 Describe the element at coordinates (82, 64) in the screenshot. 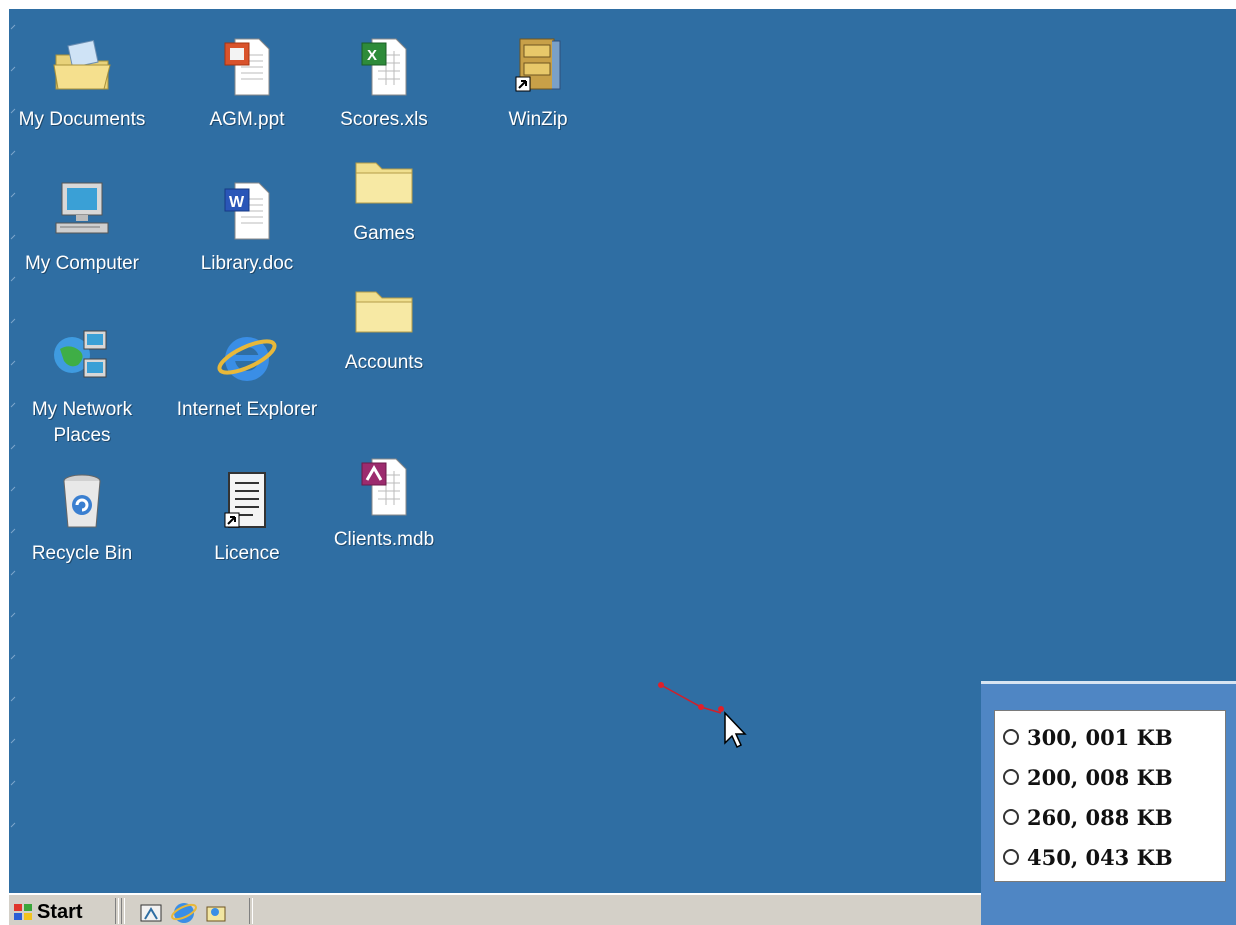

I see `folder-documents-icon` at that location.